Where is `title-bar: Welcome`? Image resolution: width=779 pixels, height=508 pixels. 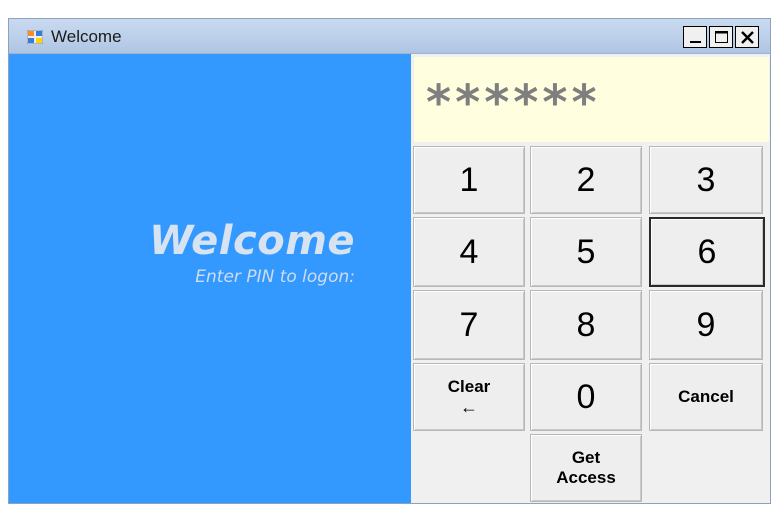 title-bar: Welcome is located at coordinates (389, 36).